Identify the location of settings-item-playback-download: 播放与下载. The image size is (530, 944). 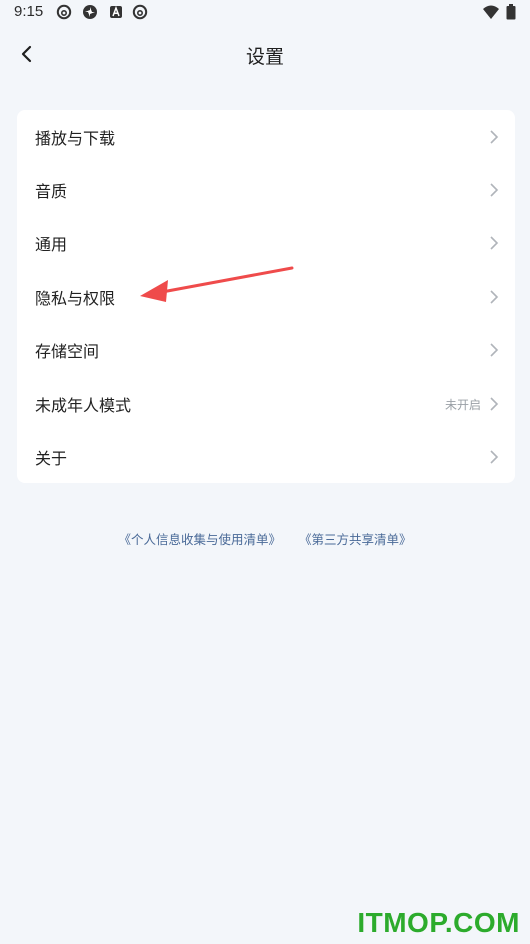
(266, 136).